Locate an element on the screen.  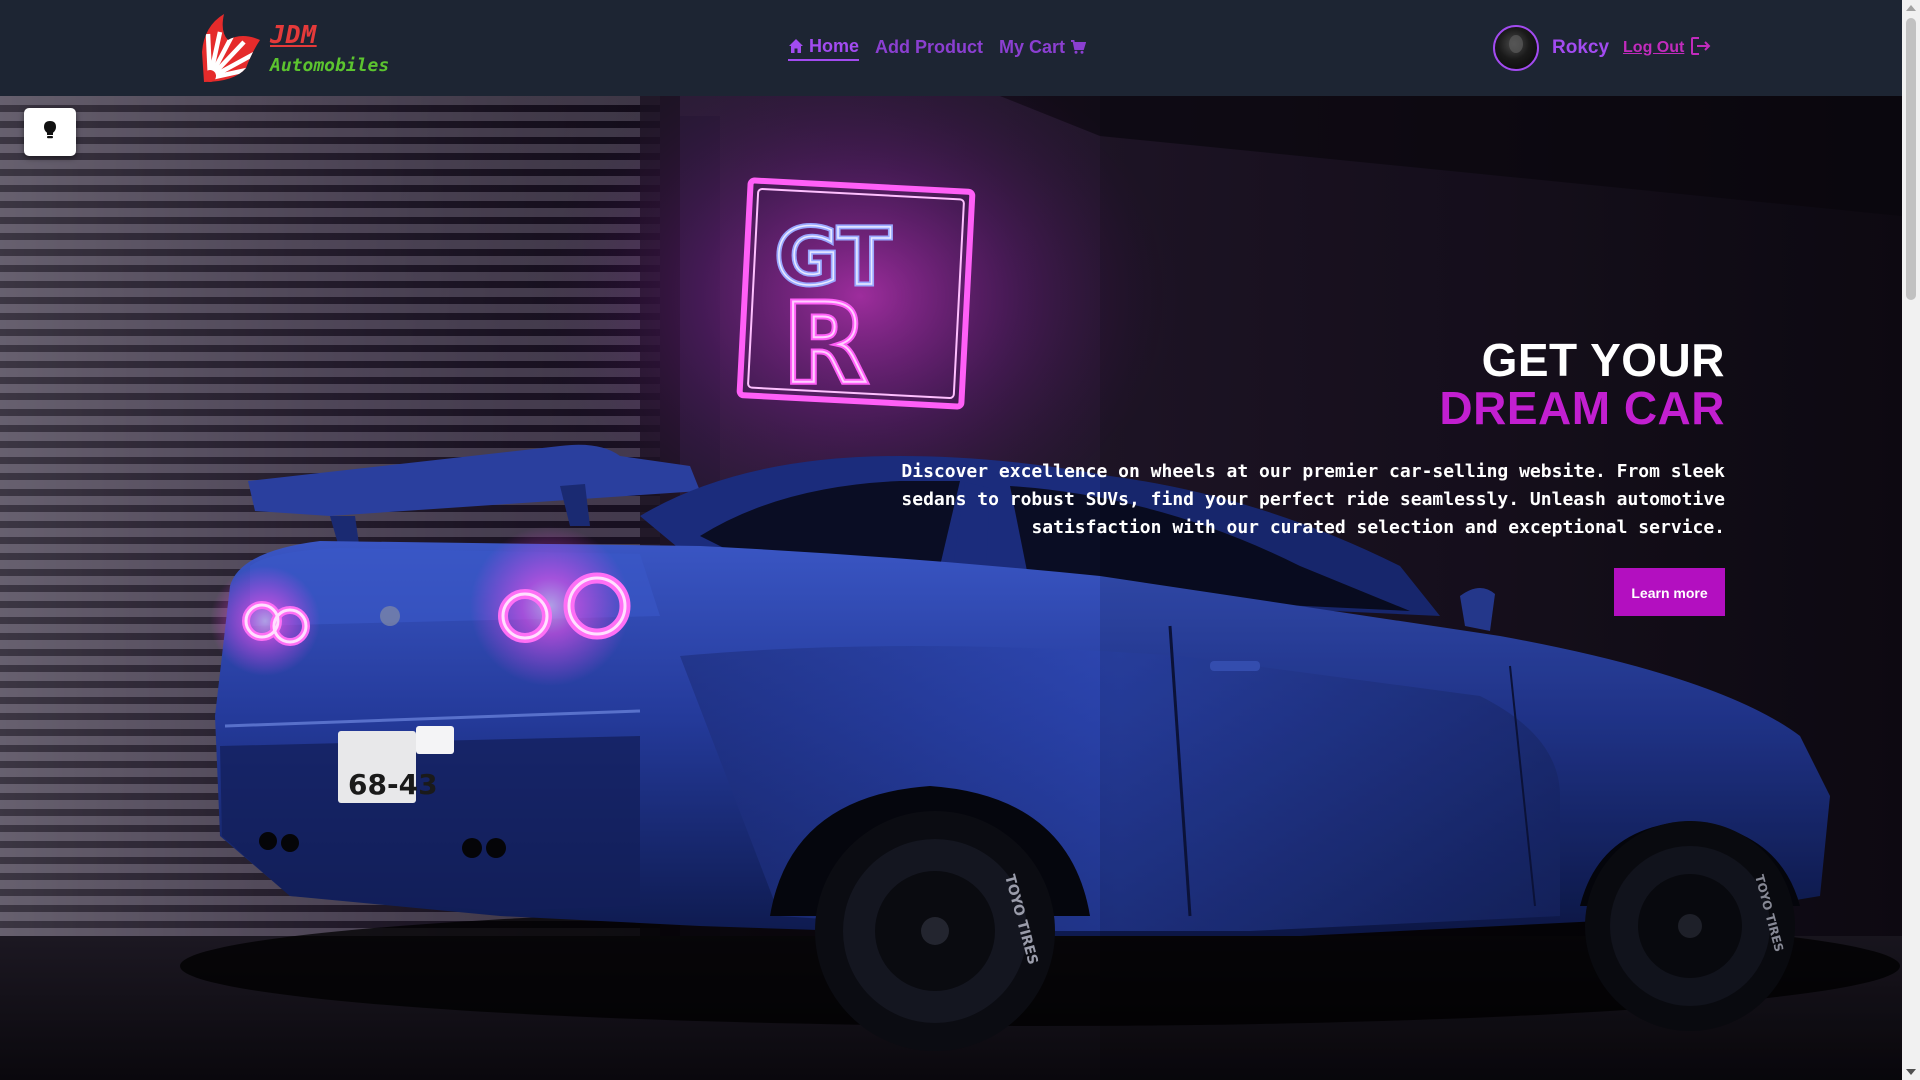
cart-icon is located at coordinates (1078, 47).